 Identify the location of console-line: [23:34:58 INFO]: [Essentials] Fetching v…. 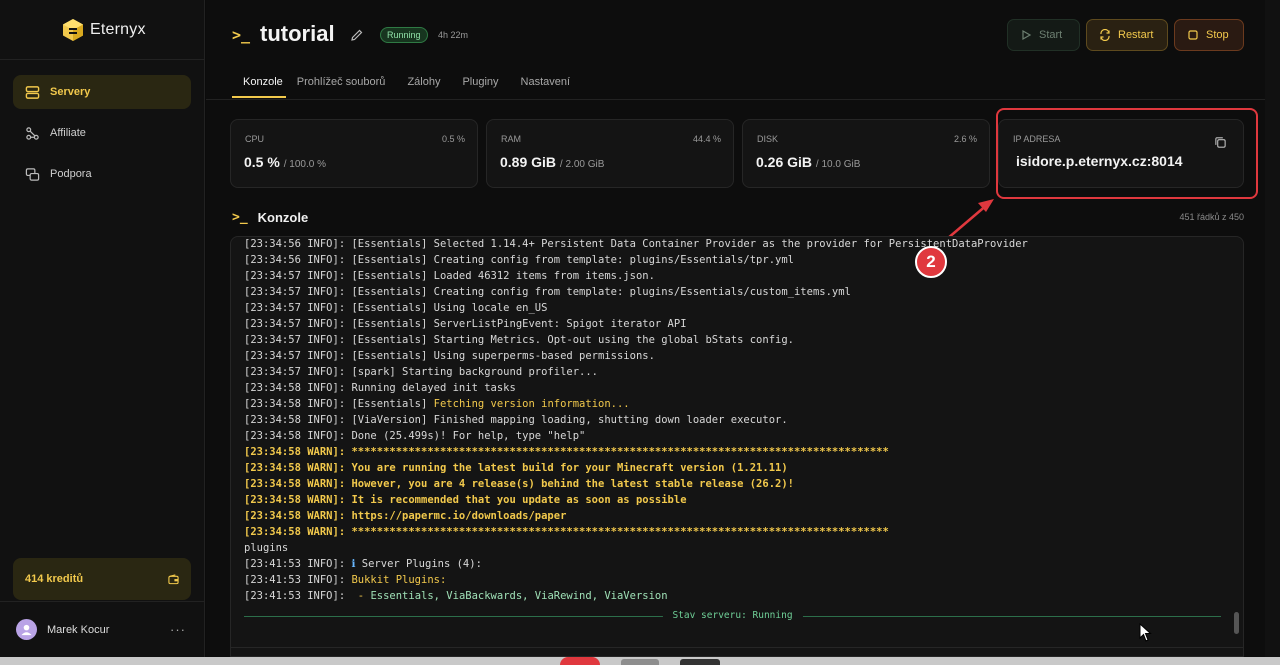
(735, 404).